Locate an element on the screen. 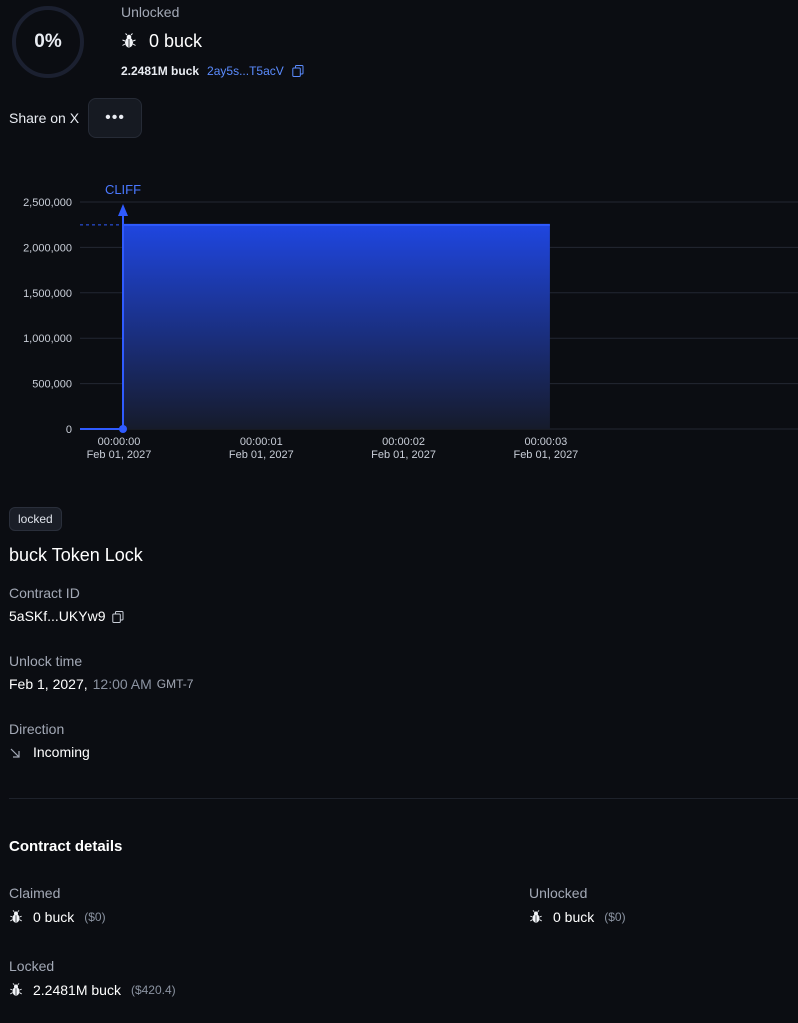 The image size is (798, 1023). y-tick-label: 2,000,000 is located at coordinates (47, 248).